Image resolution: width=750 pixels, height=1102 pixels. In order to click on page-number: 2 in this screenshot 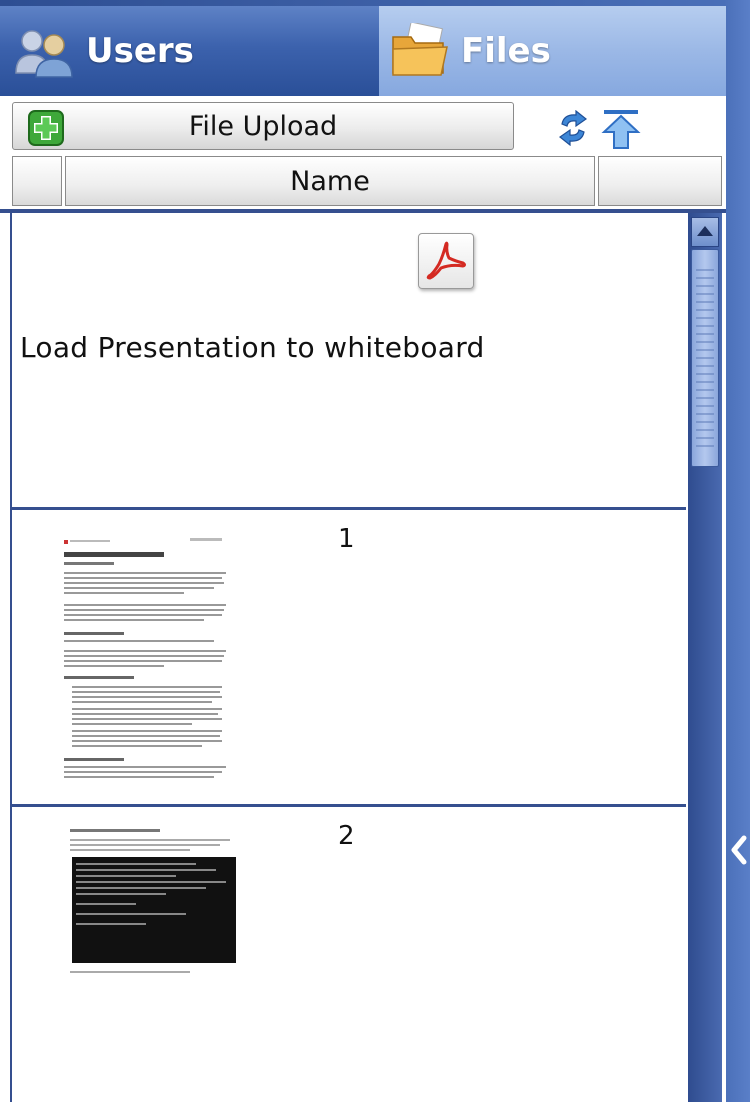, I will do `click(346, 836)`.